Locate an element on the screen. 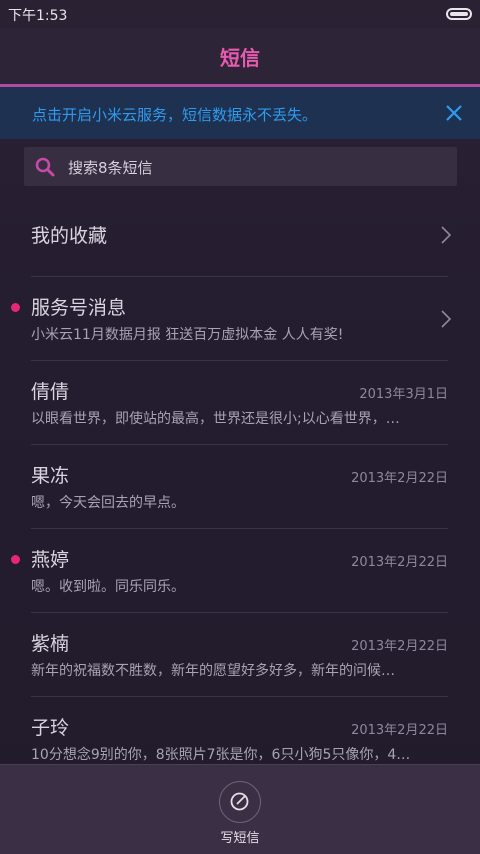  conversation-name: 燕婷 is located at coordinates (50, 560).